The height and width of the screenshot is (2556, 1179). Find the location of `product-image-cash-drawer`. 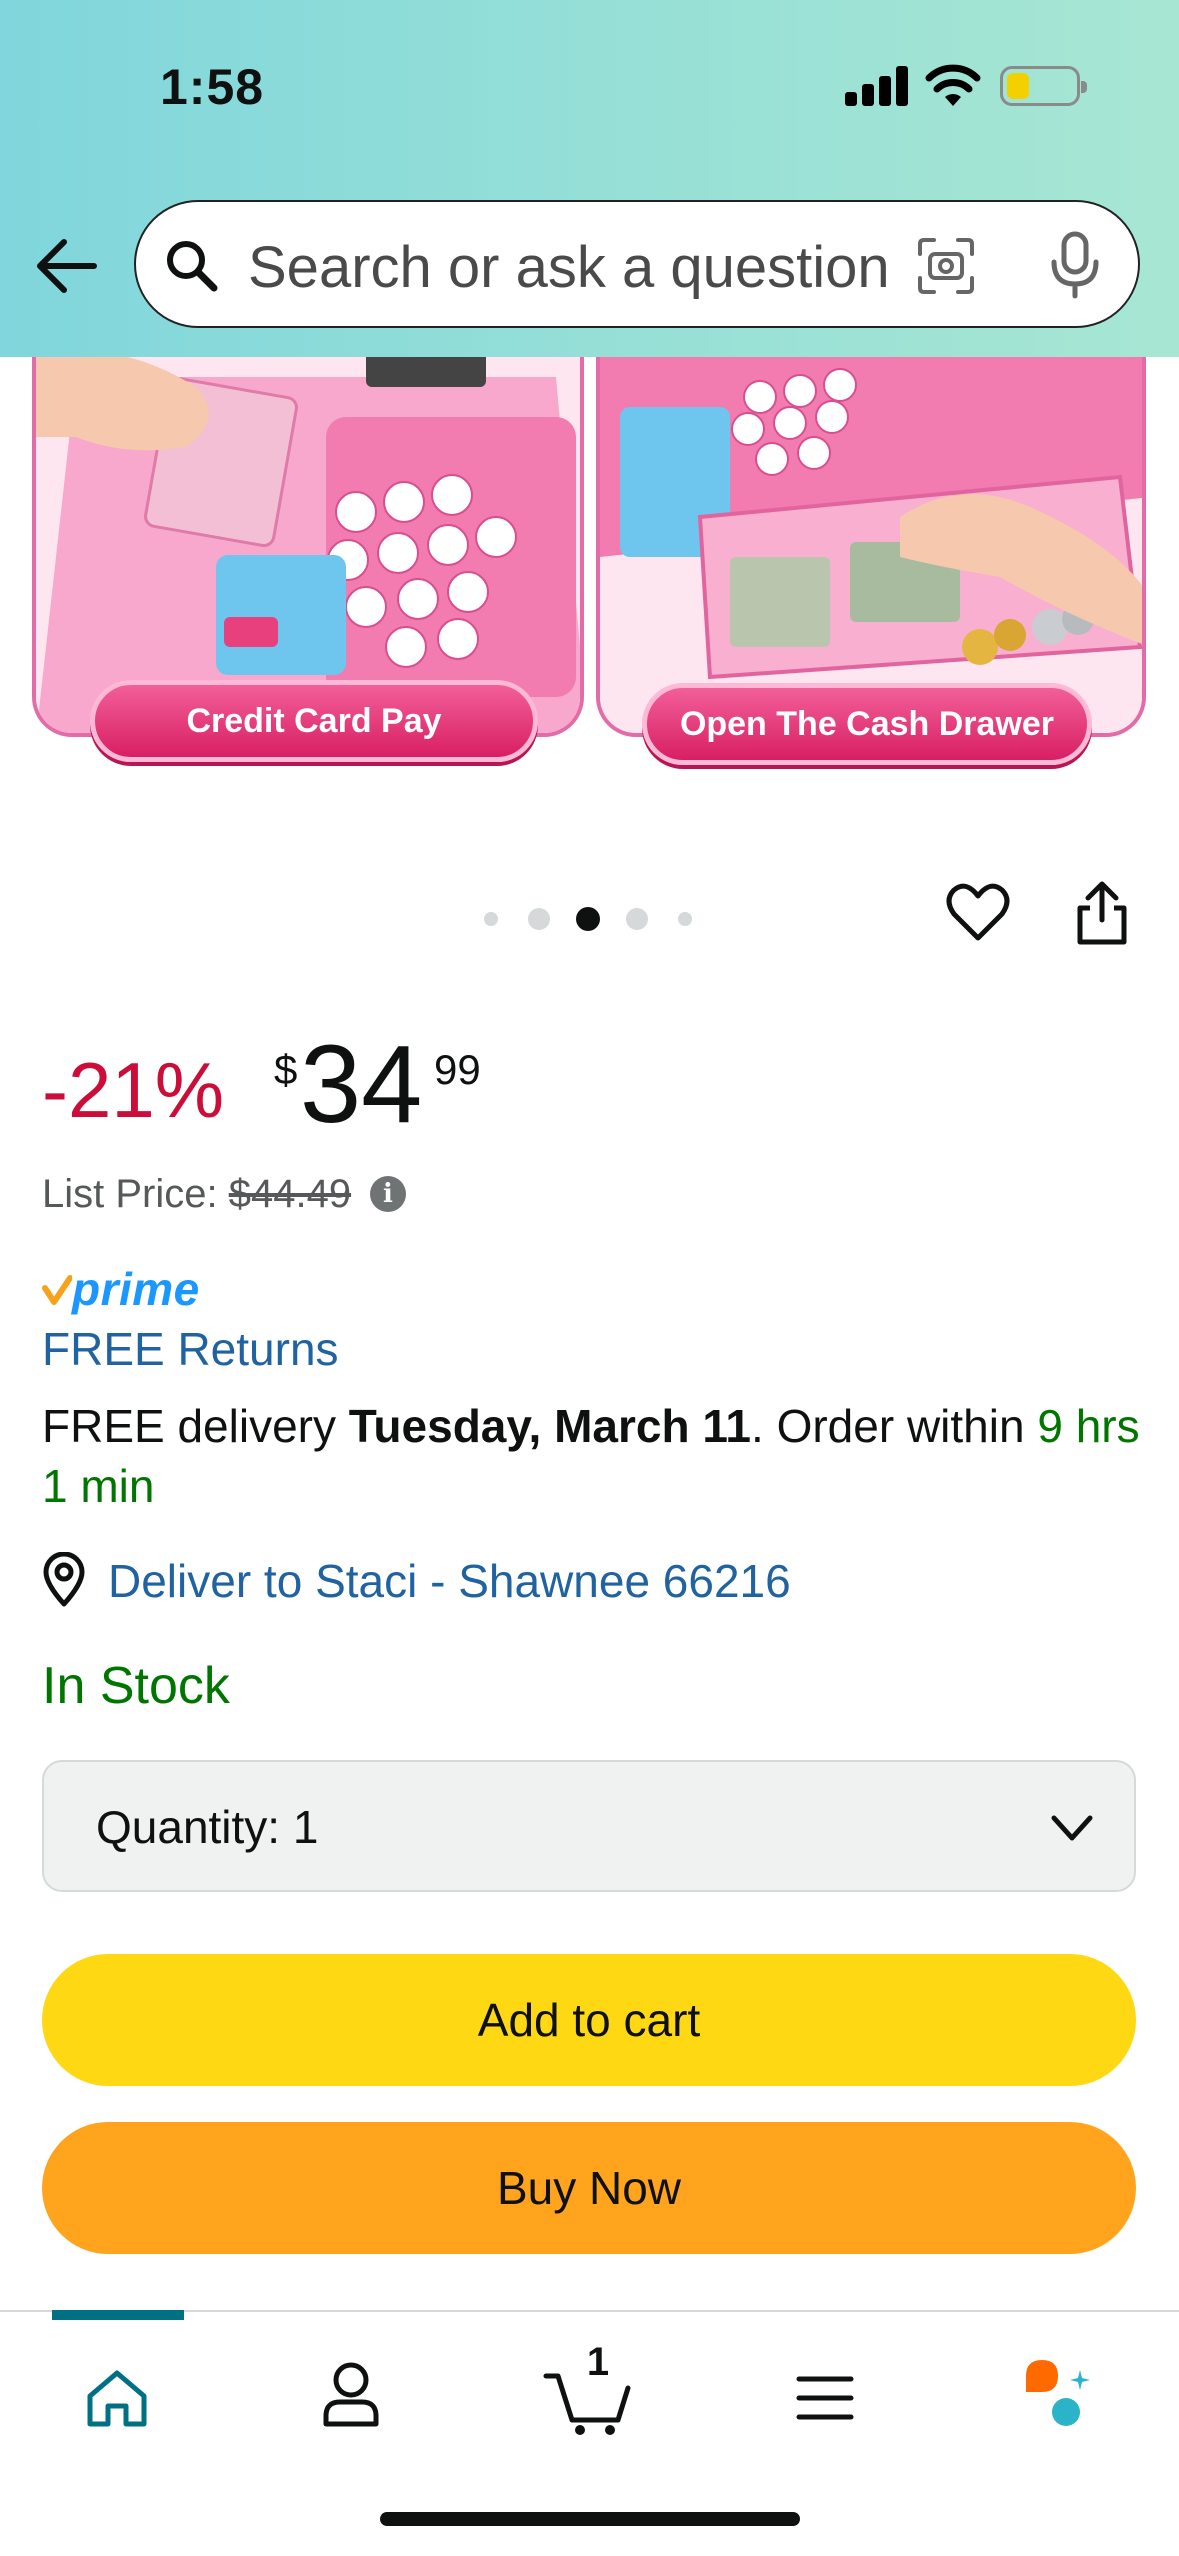

product-image-cash-drawer is located at coordinates (871, 547).